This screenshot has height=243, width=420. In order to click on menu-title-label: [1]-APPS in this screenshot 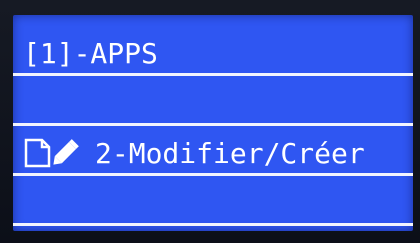, I will do `click(90, 53)`.